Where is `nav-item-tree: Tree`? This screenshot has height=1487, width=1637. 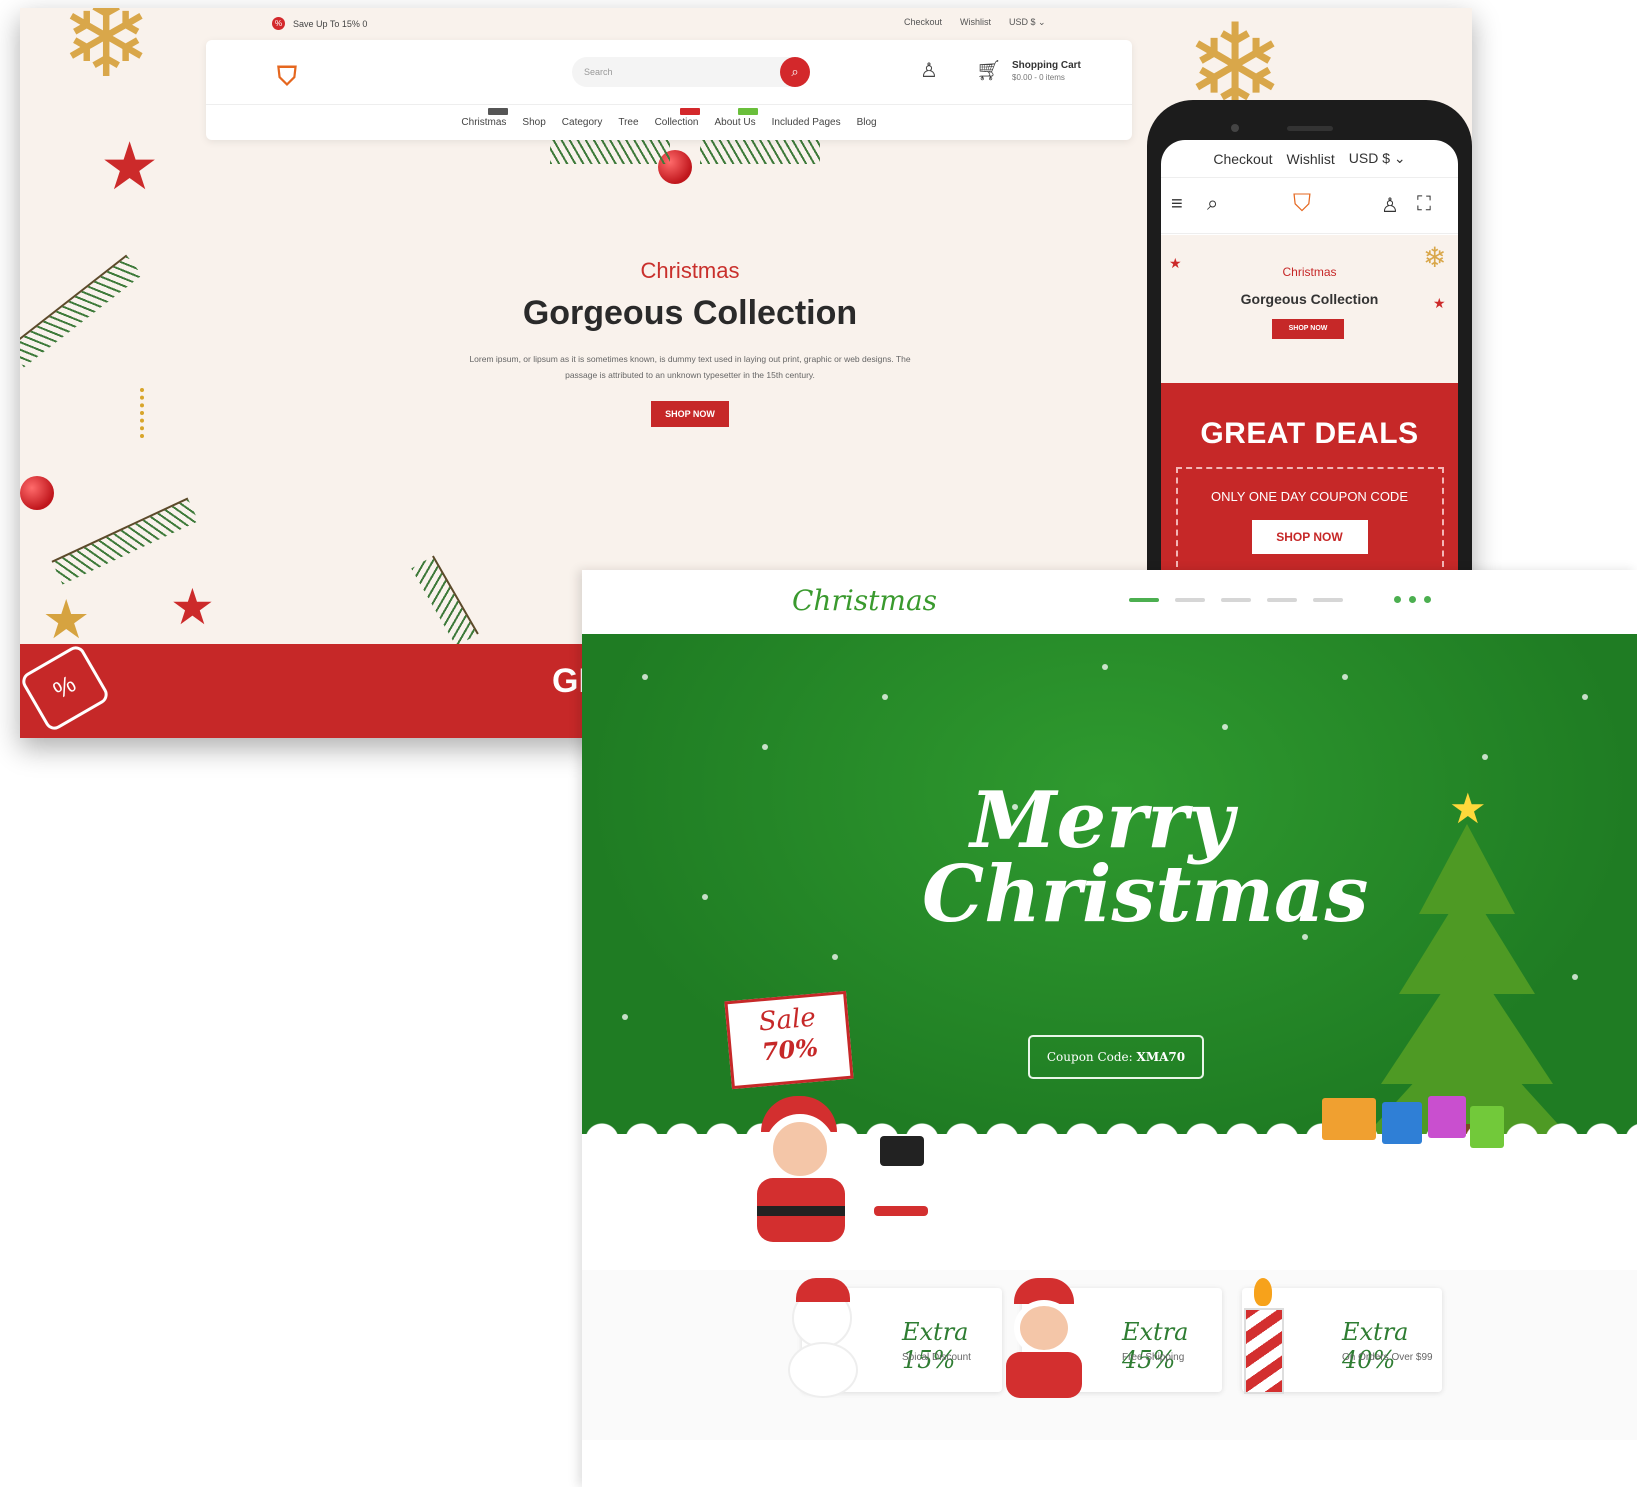
nav-item-tree: Tree is located at coordinates (628, 122).